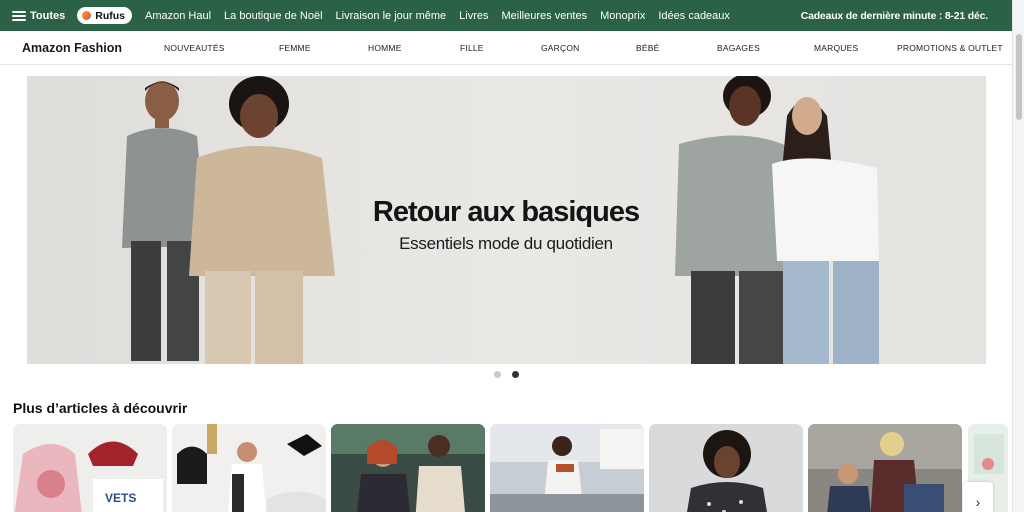  What do you see at coordinates (647, 48) in the screenshot?
I see `subnav-item-bebe: BÉBÉ` at bounding box center [647, 48].